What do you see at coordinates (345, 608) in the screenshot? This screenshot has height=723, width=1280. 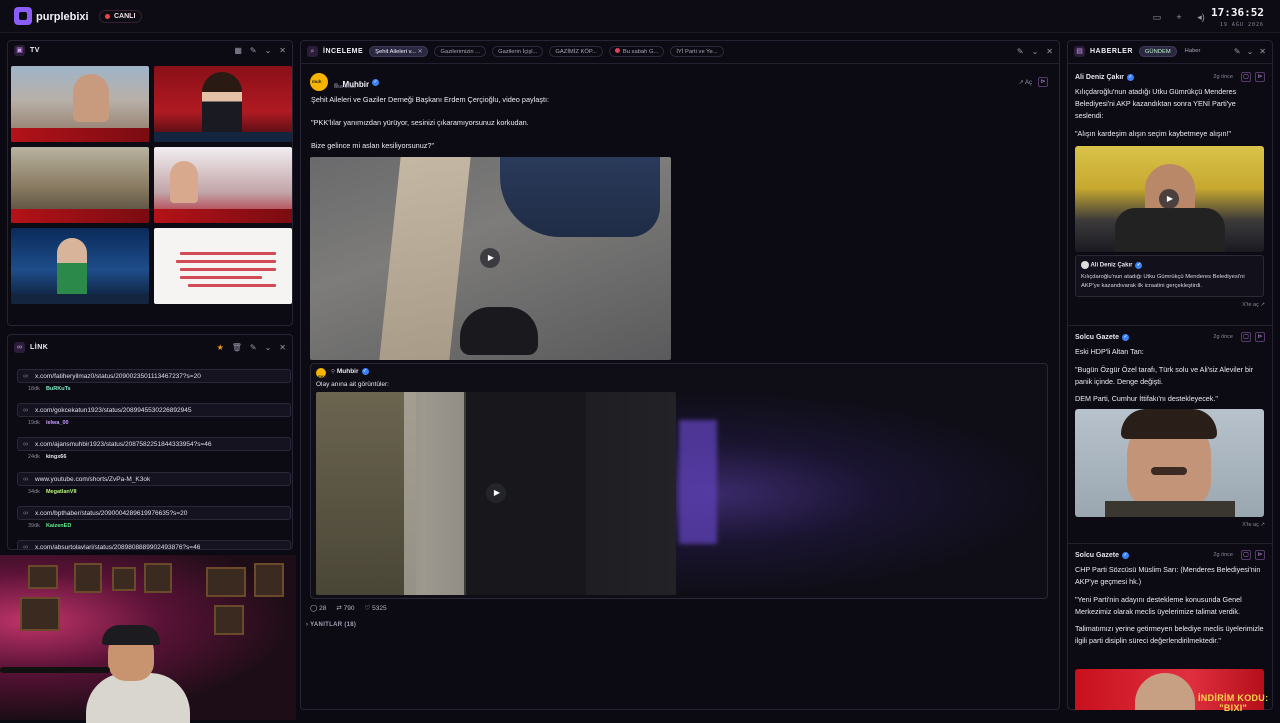 I see `retweet-count: ⇄ 790` at bounding box center [345, 608].